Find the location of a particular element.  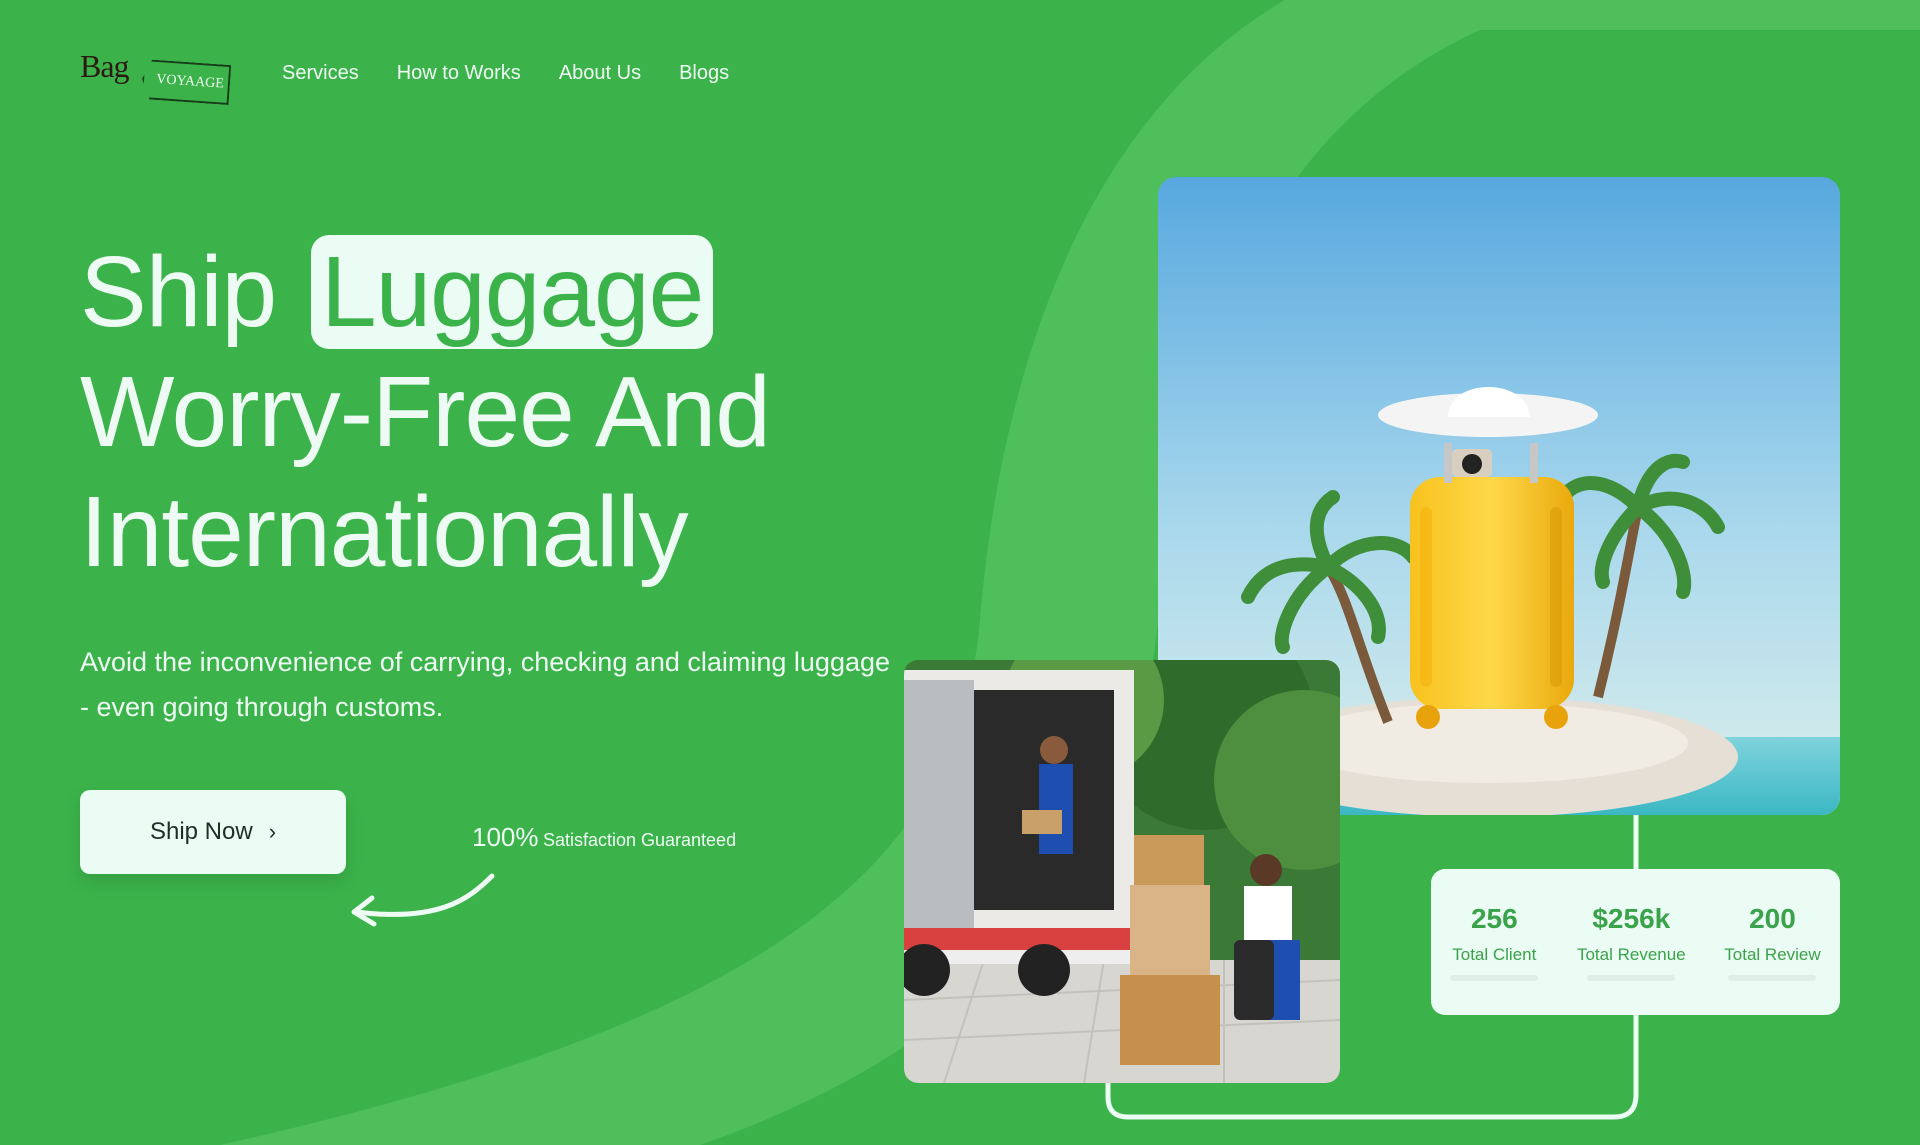

stat-label: Total Review is located at coordinates (1772, 954).